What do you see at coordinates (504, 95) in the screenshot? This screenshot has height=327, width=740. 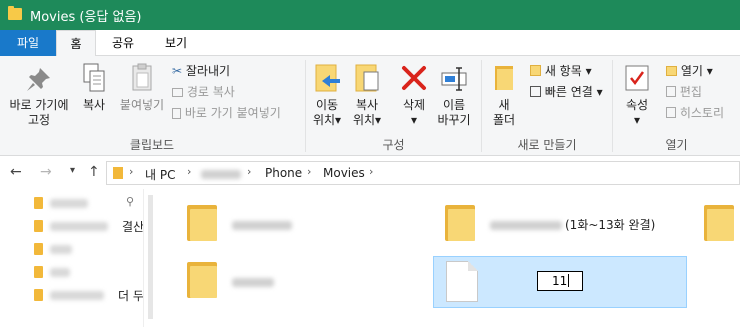 I see `new-folder-button: 새 폴더` at bounding box center [504, 95].